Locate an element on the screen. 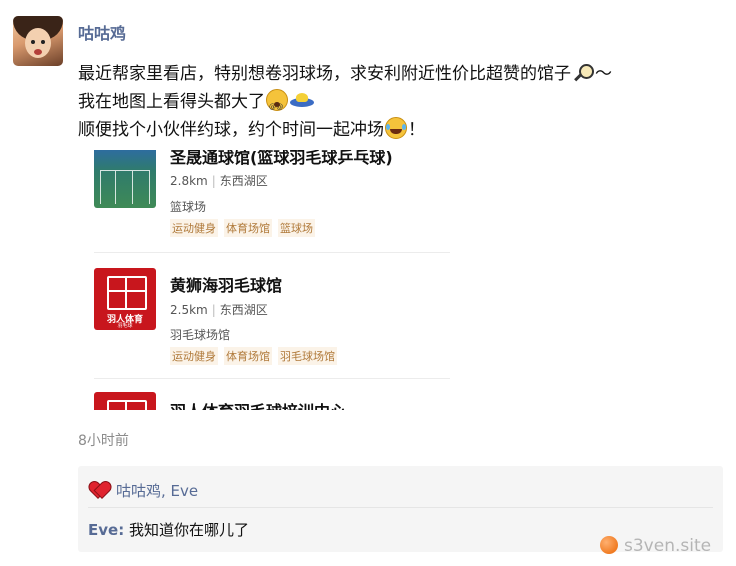 Image resolution: width=736 pixels, height=566 pixels. likes-row: 咕咕鸡, Eve is located at coordinates (144, 490).